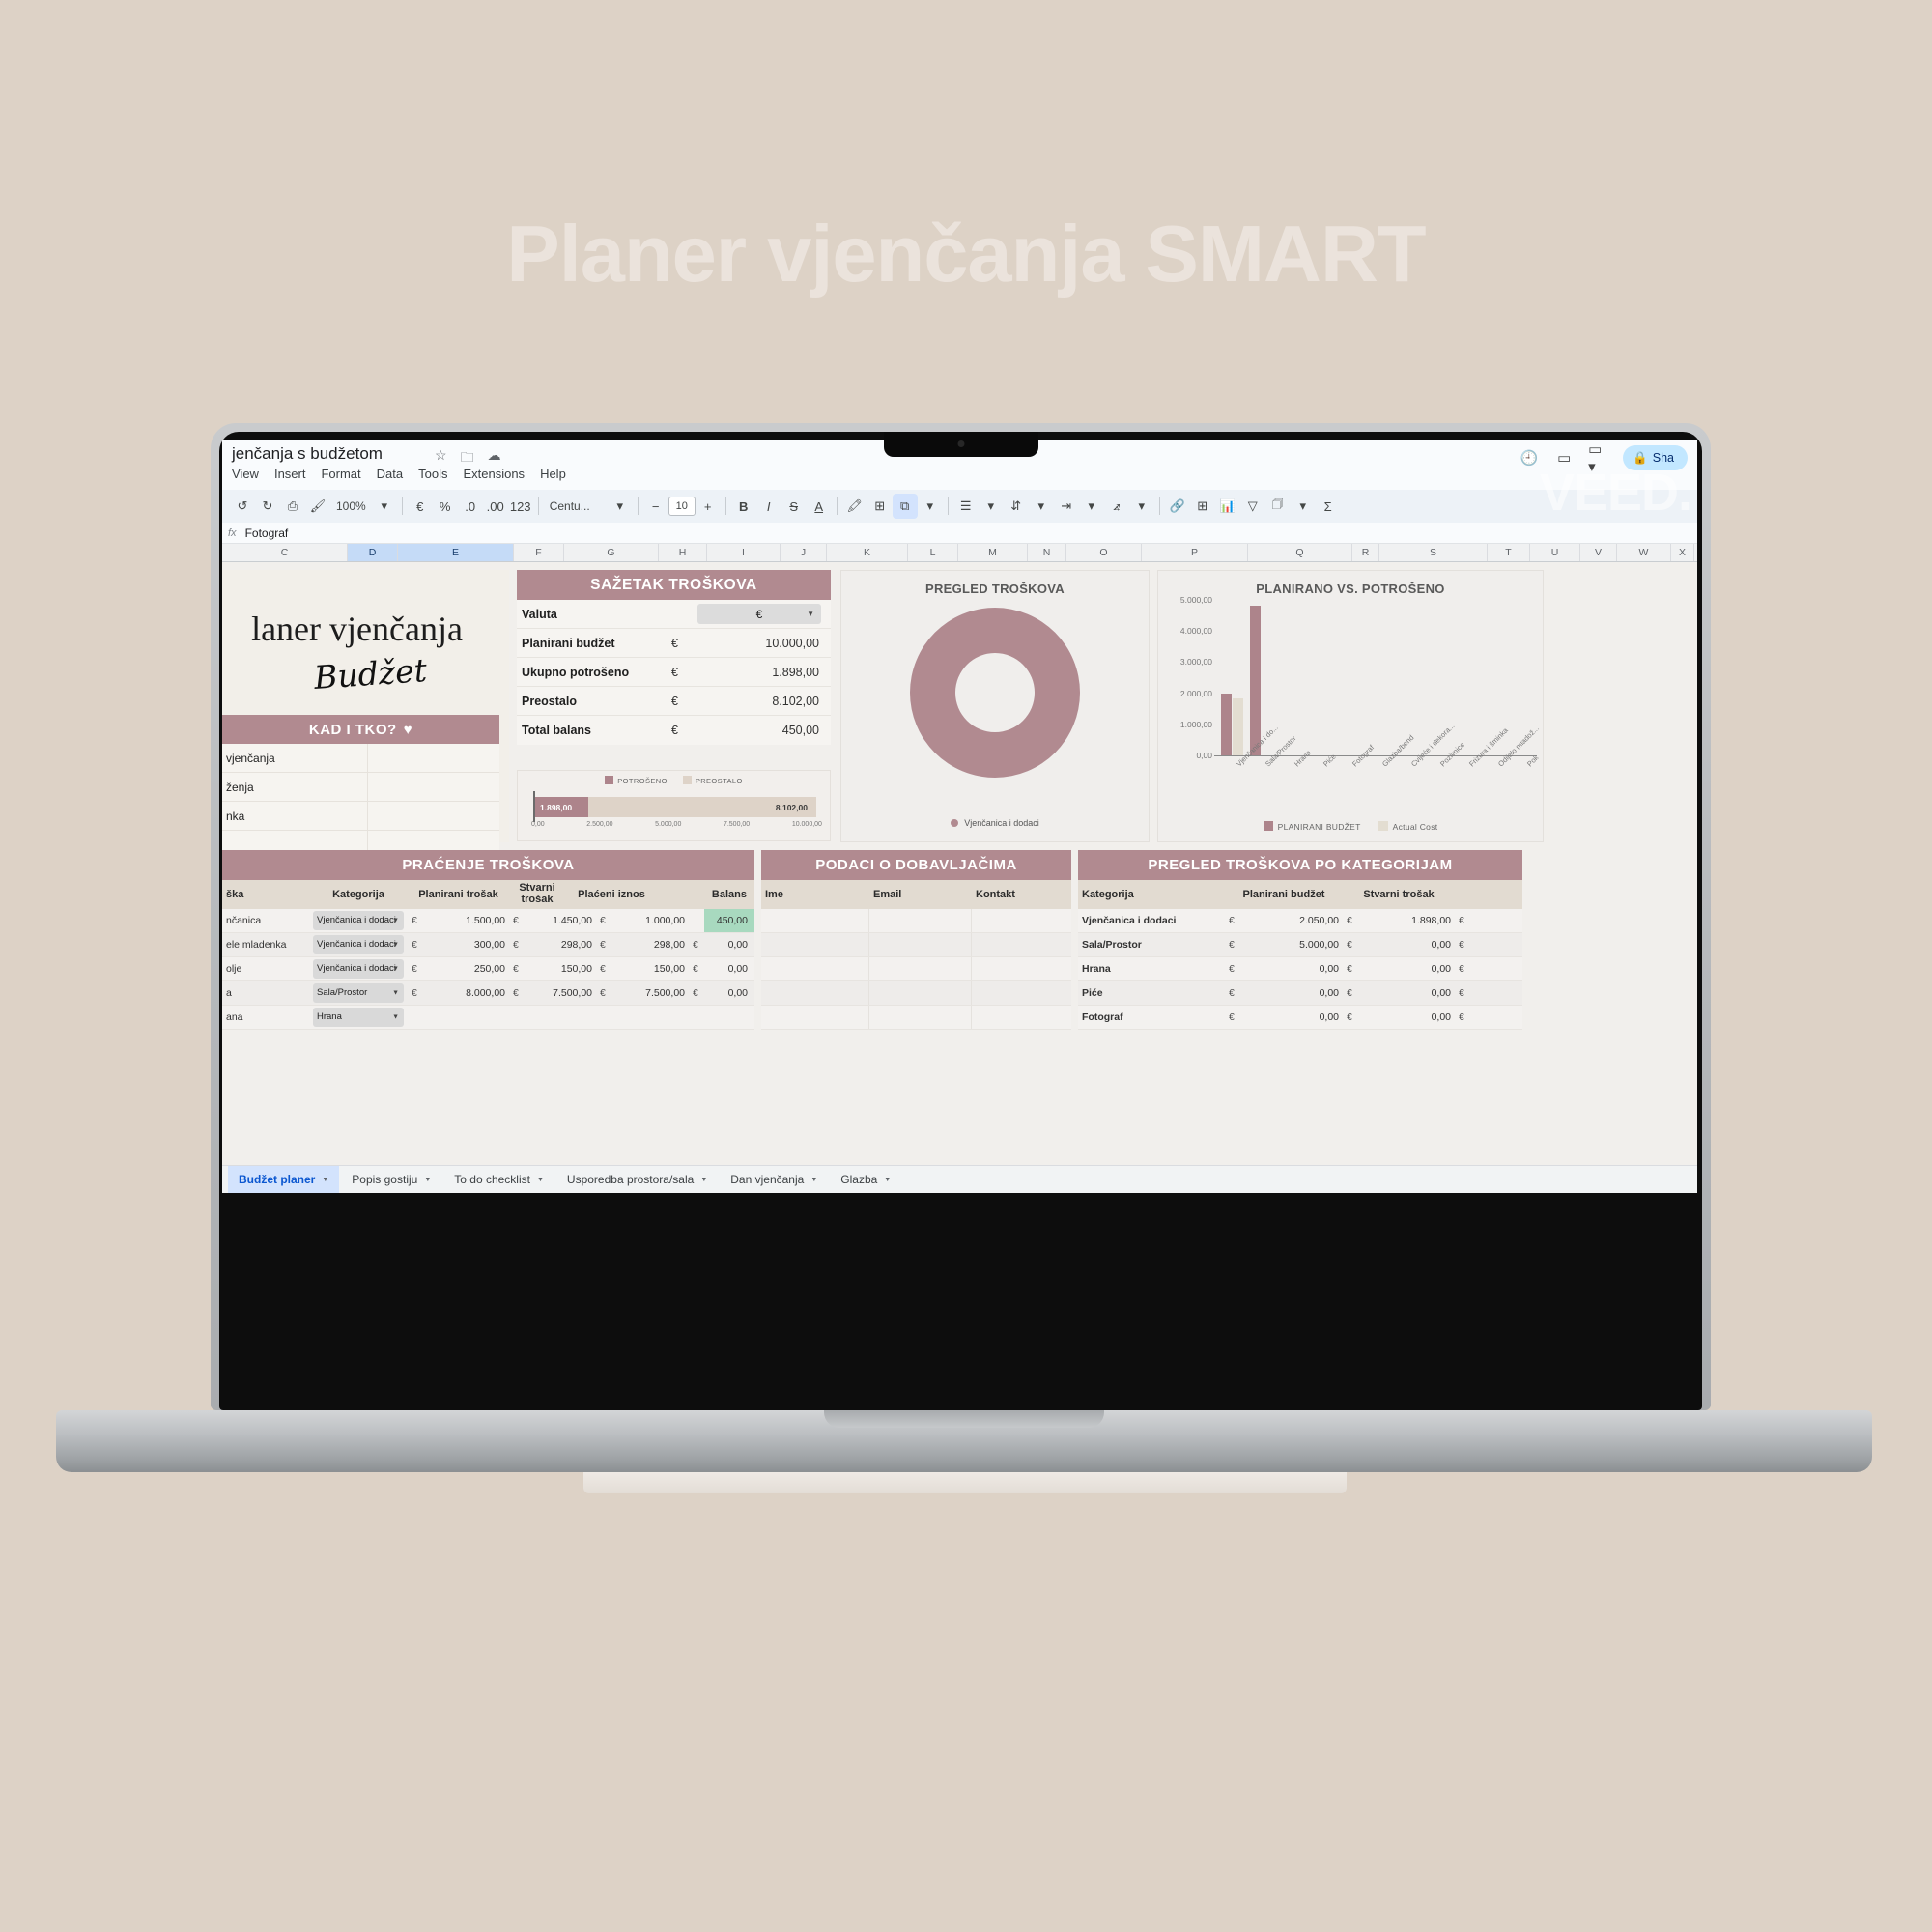 This screenshot has height=1932, width=1932. What do you see at coordinates (637, 1180) in the screenshot?
I see `sheet-tab-usporedba-prostora-sala: Usporedba prostora/sala ▼` at bounding box center [637, 1180].